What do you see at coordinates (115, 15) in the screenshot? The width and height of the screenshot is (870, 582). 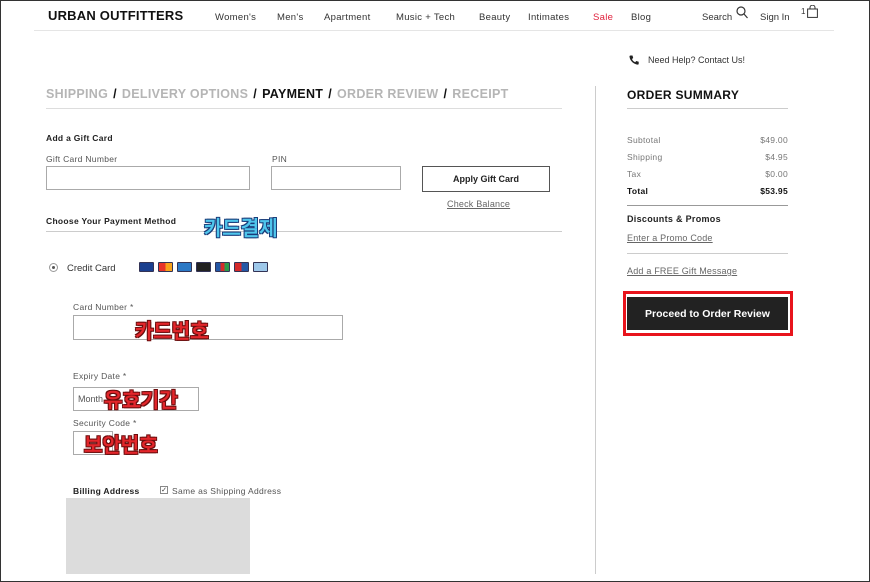 I see `logo: URBAN OUTFITTERS` at bounding box center [115, 15].